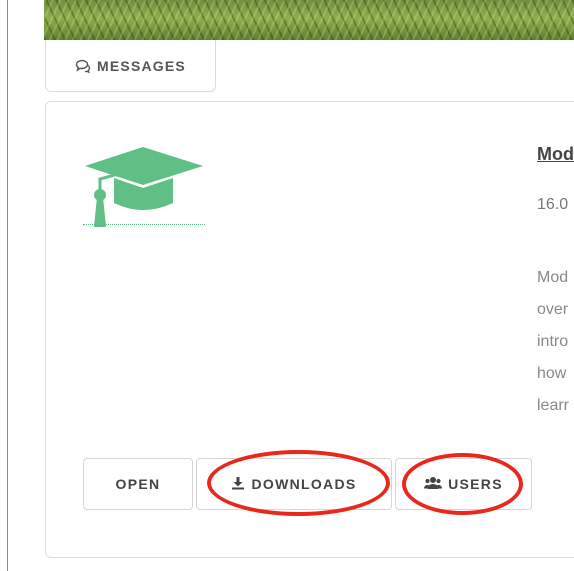 This screenshot has height=571, width=574. What do you see at coordinates (553, 405) in the screenshot?
I see `description-line: learr` at bounding box center [553, 405].